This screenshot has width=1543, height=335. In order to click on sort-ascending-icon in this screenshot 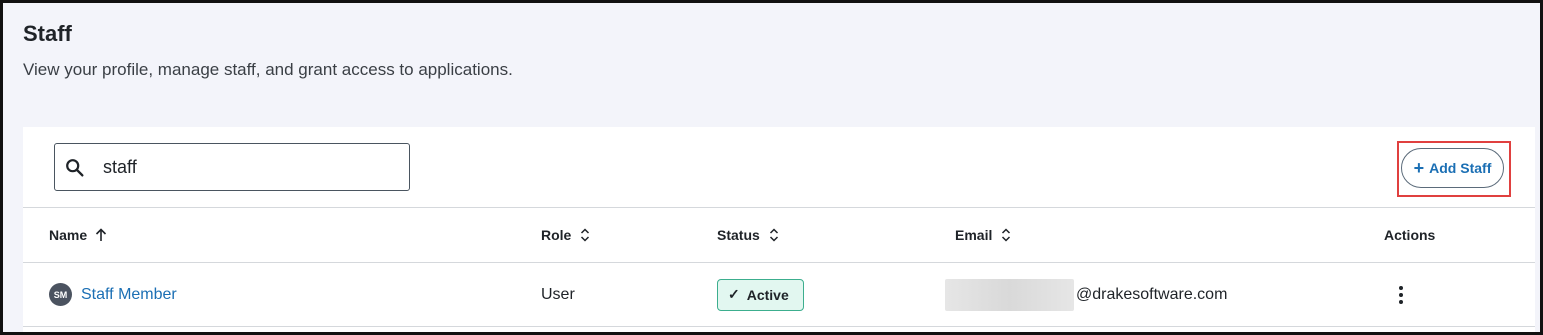, I will do `click(101, 234)`.